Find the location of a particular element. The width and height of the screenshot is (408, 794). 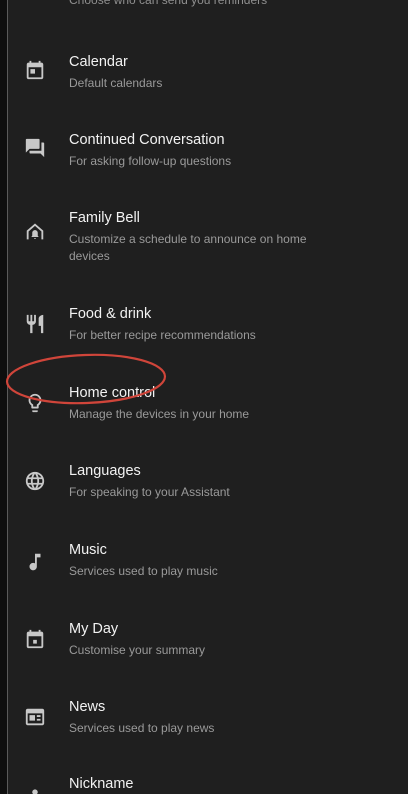

settings-item-subtitle: For asking follow-up questions is located at coordinates (150, 161).